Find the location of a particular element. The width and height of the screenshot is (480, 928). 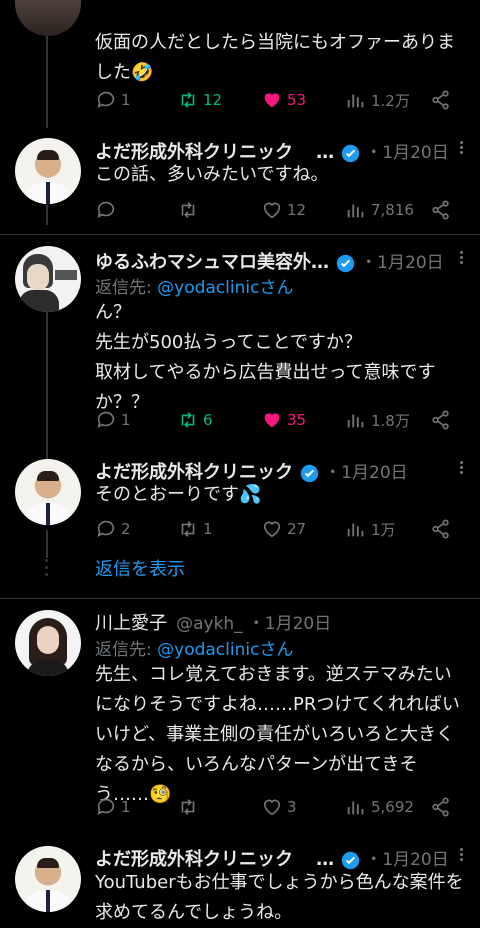

tweet-text: 仮面の人だとしたら当院にもオファーありました🤣 is located at coordinates (275, 57).